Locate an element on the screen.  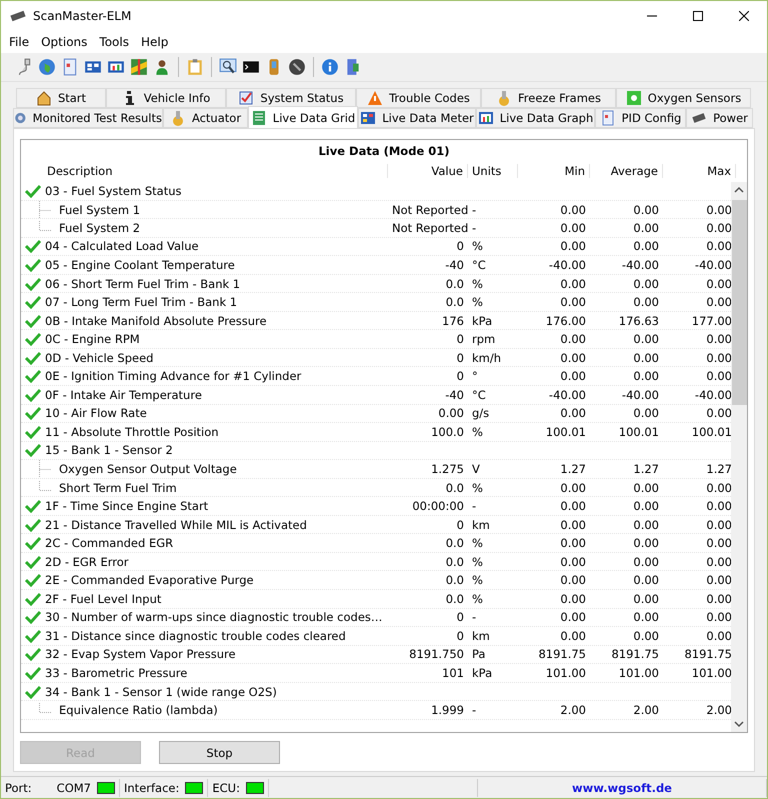
tab: Power is located at coordinates (719, 118).